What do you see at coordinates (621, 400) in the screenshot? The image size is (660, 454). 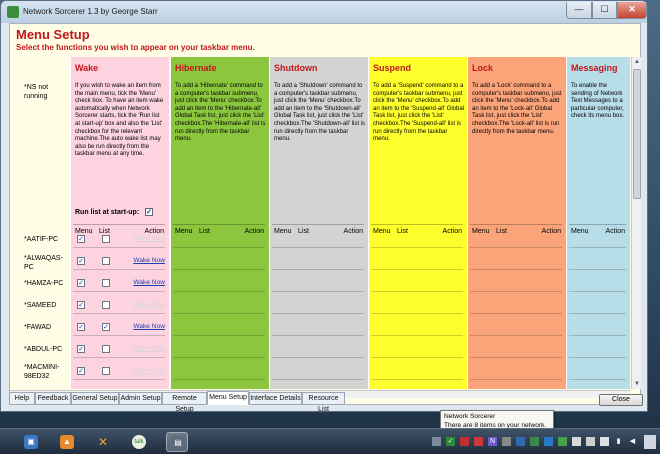 I see `close-button: Close` at bounding box center [621, 400].